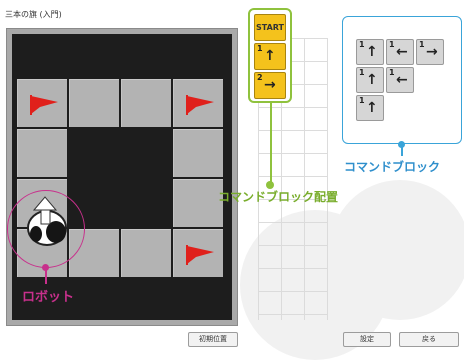 The height and width of the screenshot is (360, 464). I want to click on command-placement-label: コマンドブロック配置, so click(278, 197).